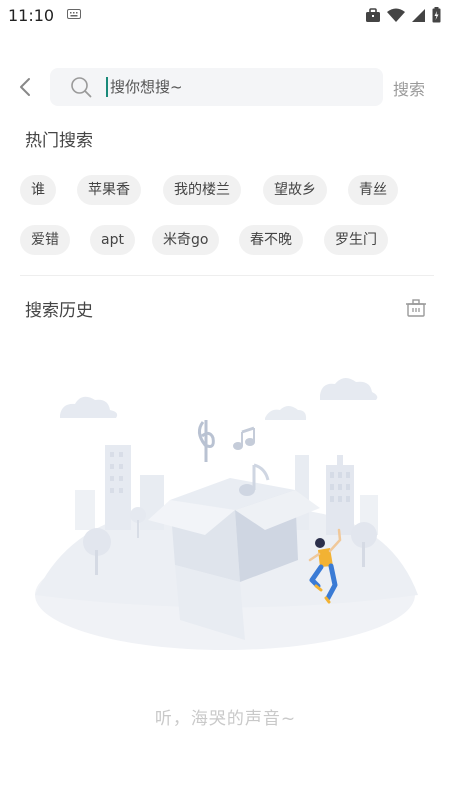 This screenshot has height=803, width=451. What do you see at coordinates (31, 15) in the screenshot?
I see `status-time: 11:10` at bounding box center [31, 15].